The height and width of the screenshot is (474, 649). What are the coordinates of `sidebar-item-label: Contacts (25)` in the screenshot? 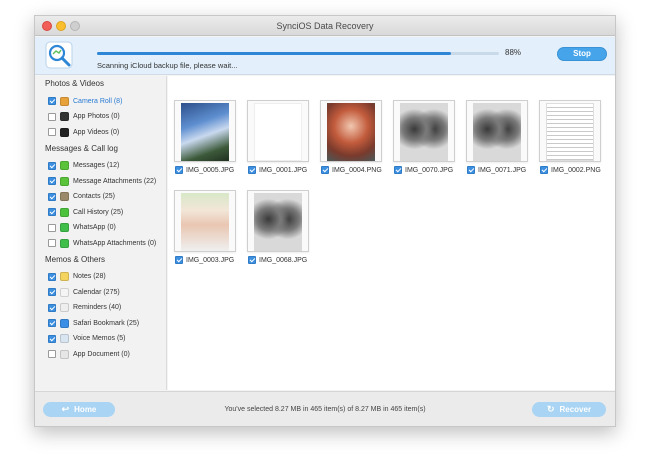 It's located at (94, 196).